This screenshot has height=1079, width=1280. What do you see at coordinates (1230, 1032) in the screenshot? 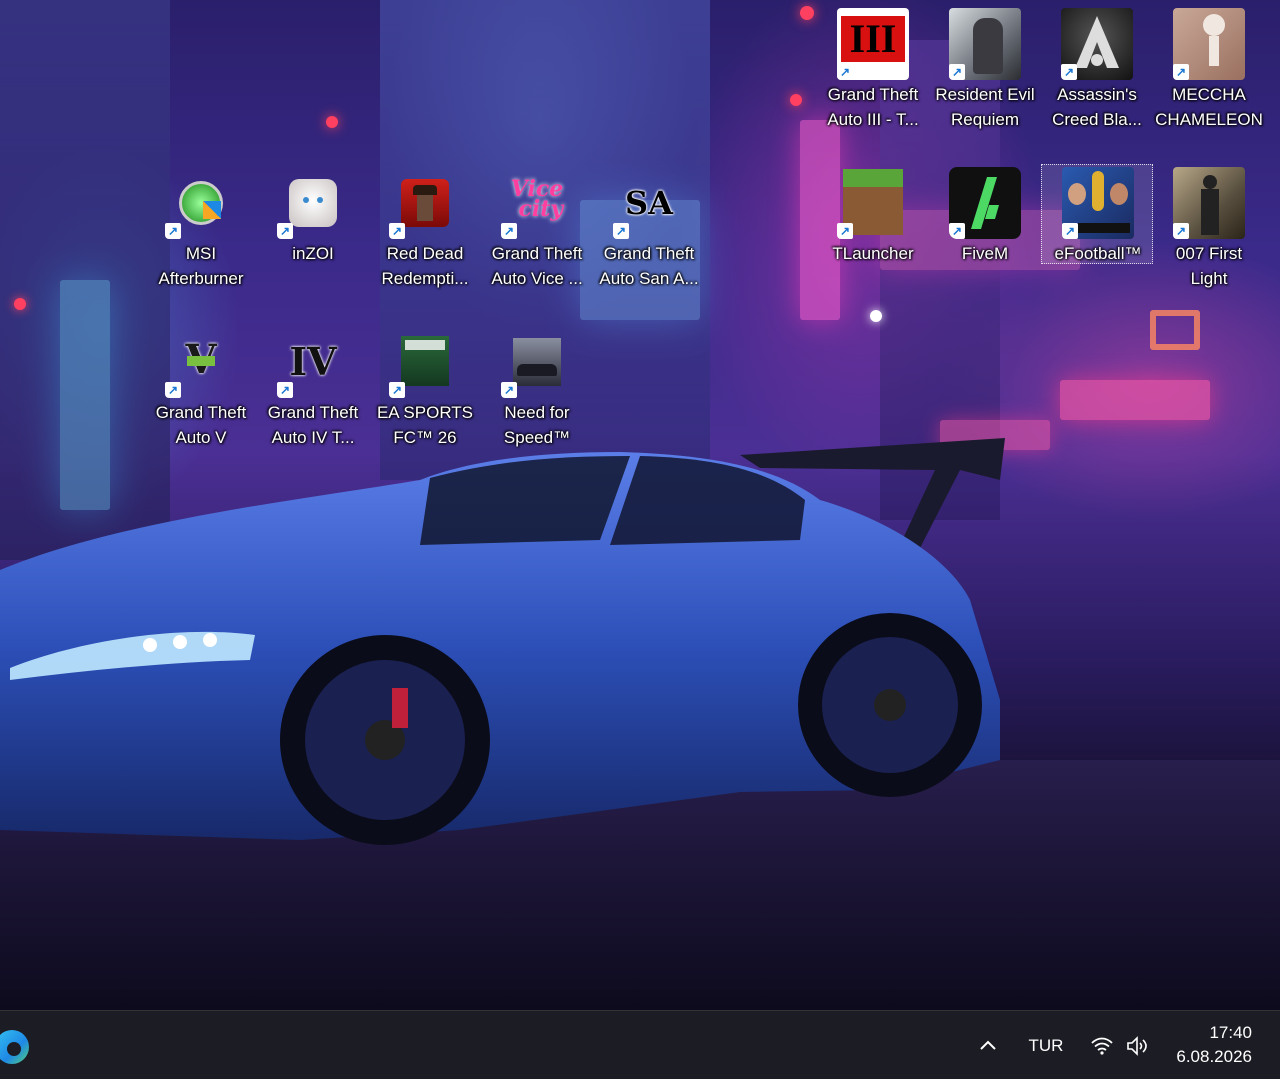
I see `clock-time: 17:40` at bounding box center [1230, 1032].